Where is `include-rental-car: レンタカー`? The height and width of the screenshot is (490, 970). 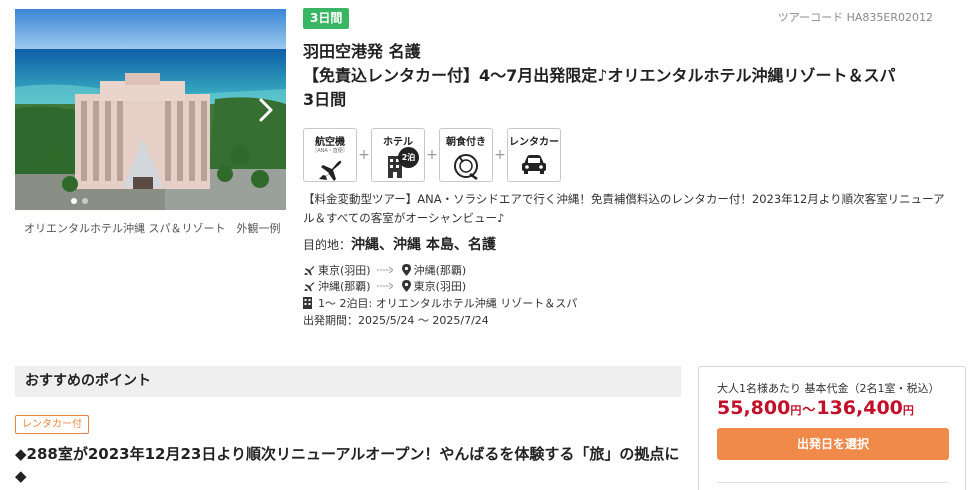
include-rental-car: レンタカー is located at coordinates (534, 155).